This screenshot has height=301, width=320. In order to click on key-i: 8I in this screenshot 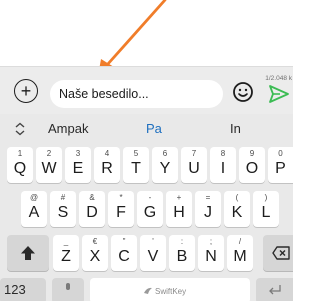, I will do `click(223, 165)`.